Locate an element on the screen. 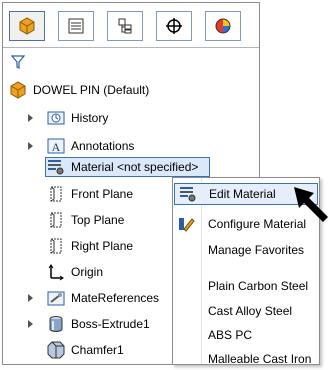 Image resolution: width=334 pixels, height=370 pixels. tree-item-right-plane: Right Plane is located at coordinates (90, 246).